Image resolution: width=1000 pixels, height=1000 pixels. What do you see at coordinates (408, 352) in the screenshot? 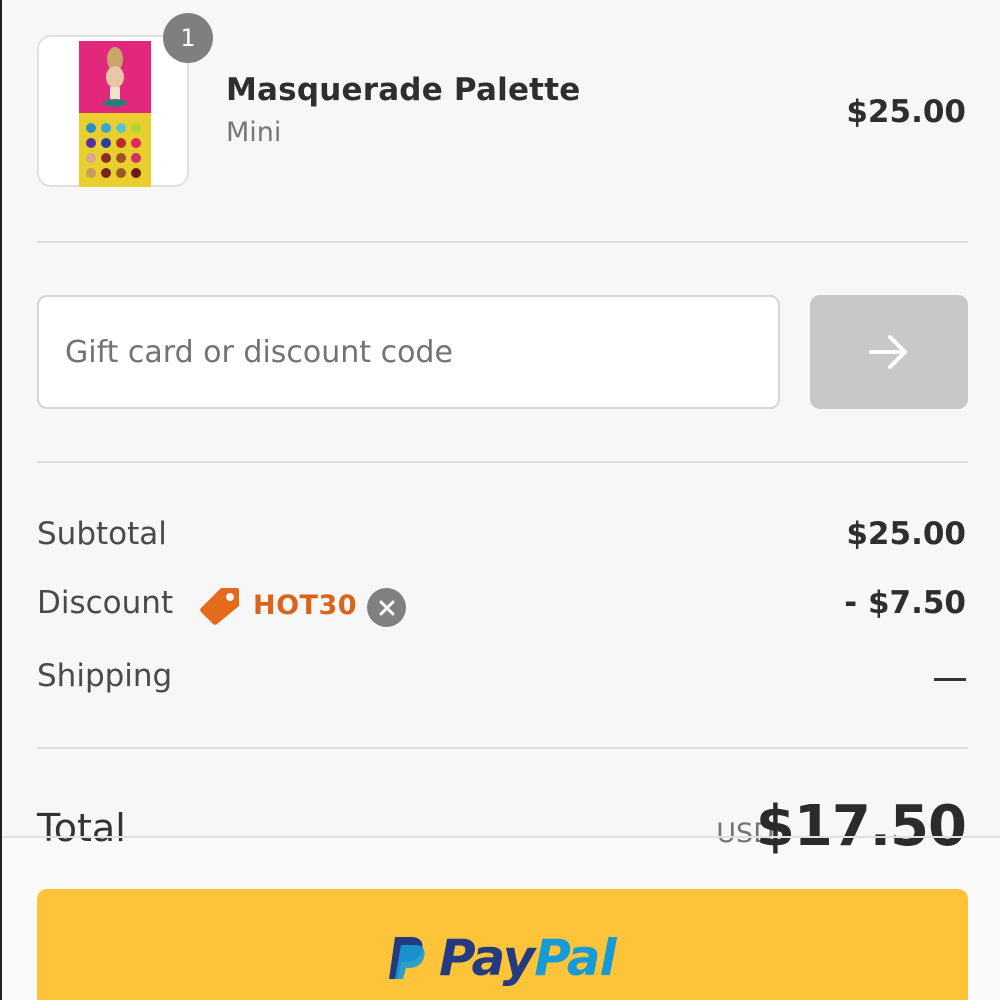
I see `discount-code-input` at bounding box center [408, 352].